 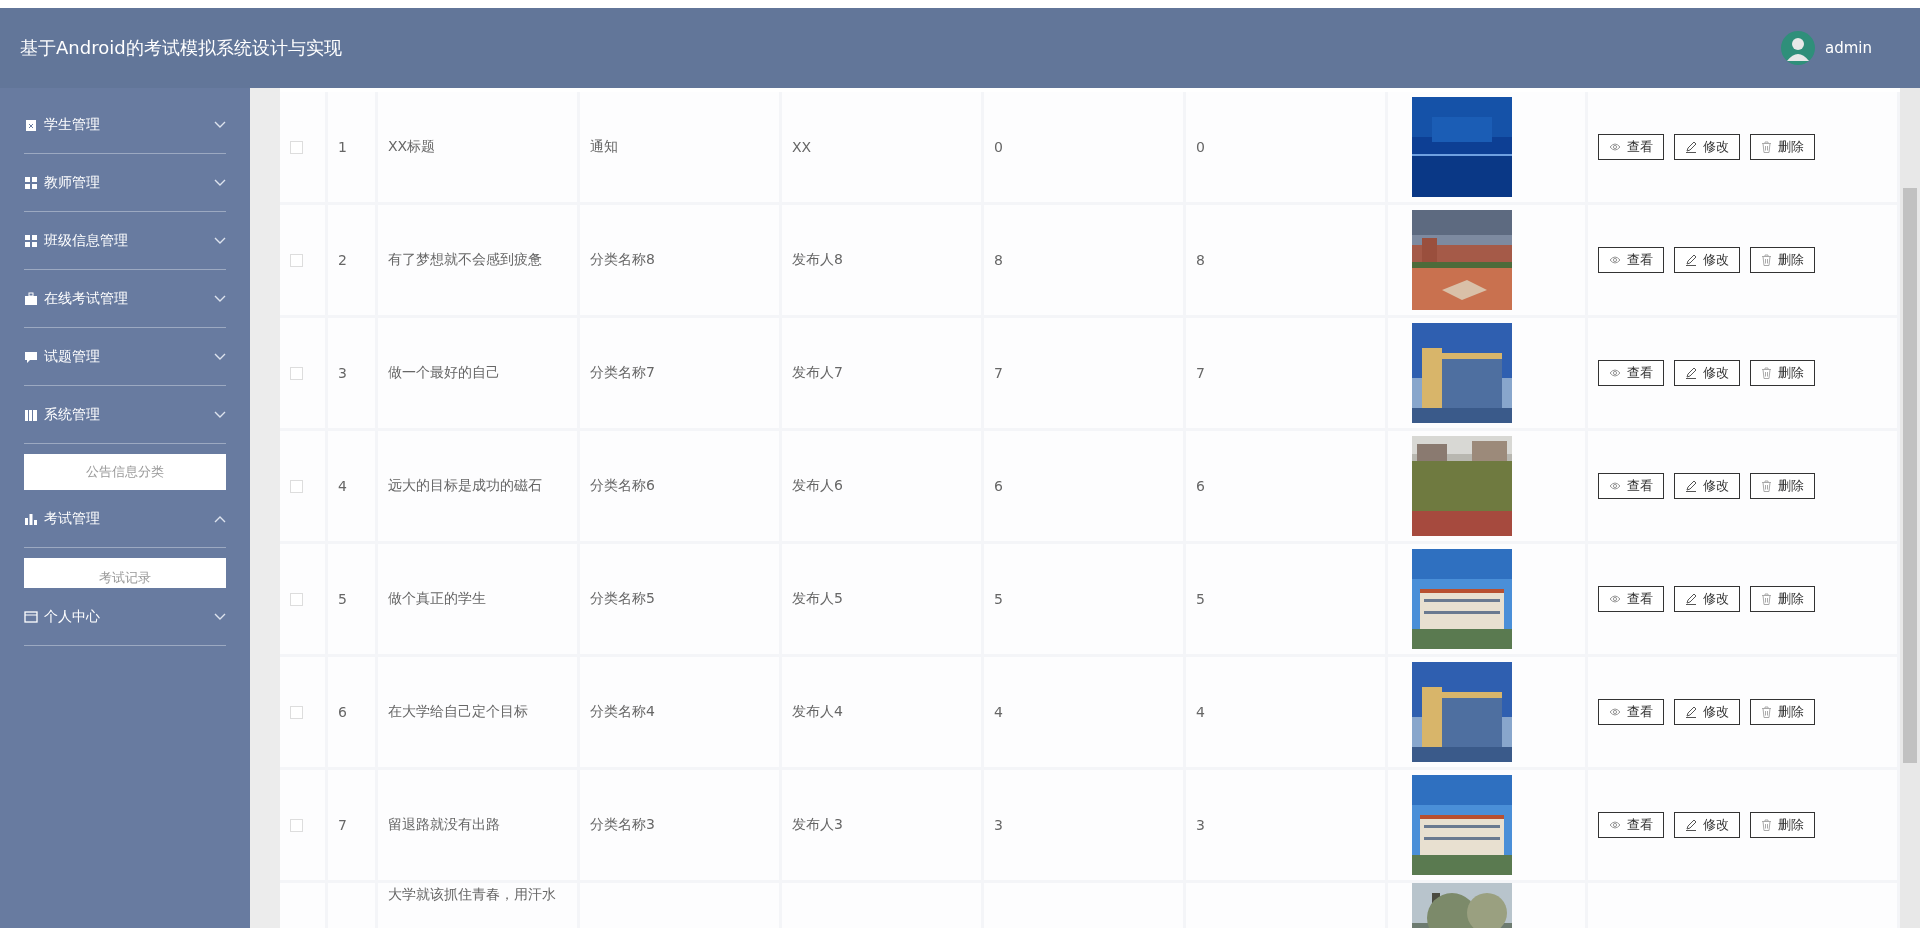 What do you see at coordinates (802, 147) in the screenshot?
I see `table-cell: XX` at bounding box center [802, 147].